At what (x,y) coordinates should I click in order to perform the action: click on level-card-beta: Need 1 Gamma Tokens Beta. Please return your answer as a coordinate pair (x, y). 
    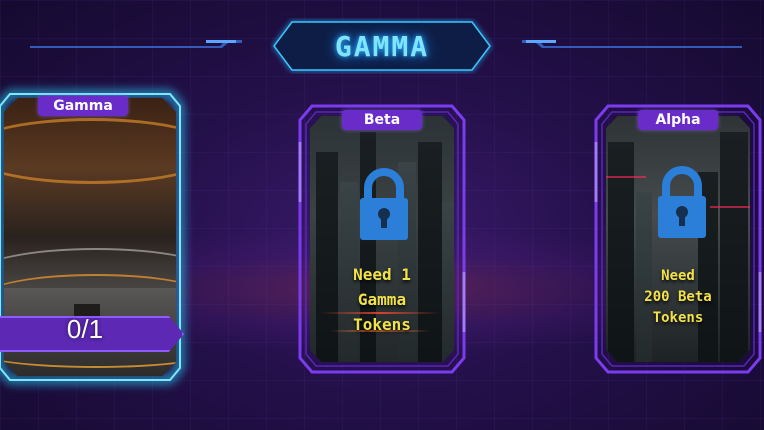
    Looking at the image, I should click on (382, 239).